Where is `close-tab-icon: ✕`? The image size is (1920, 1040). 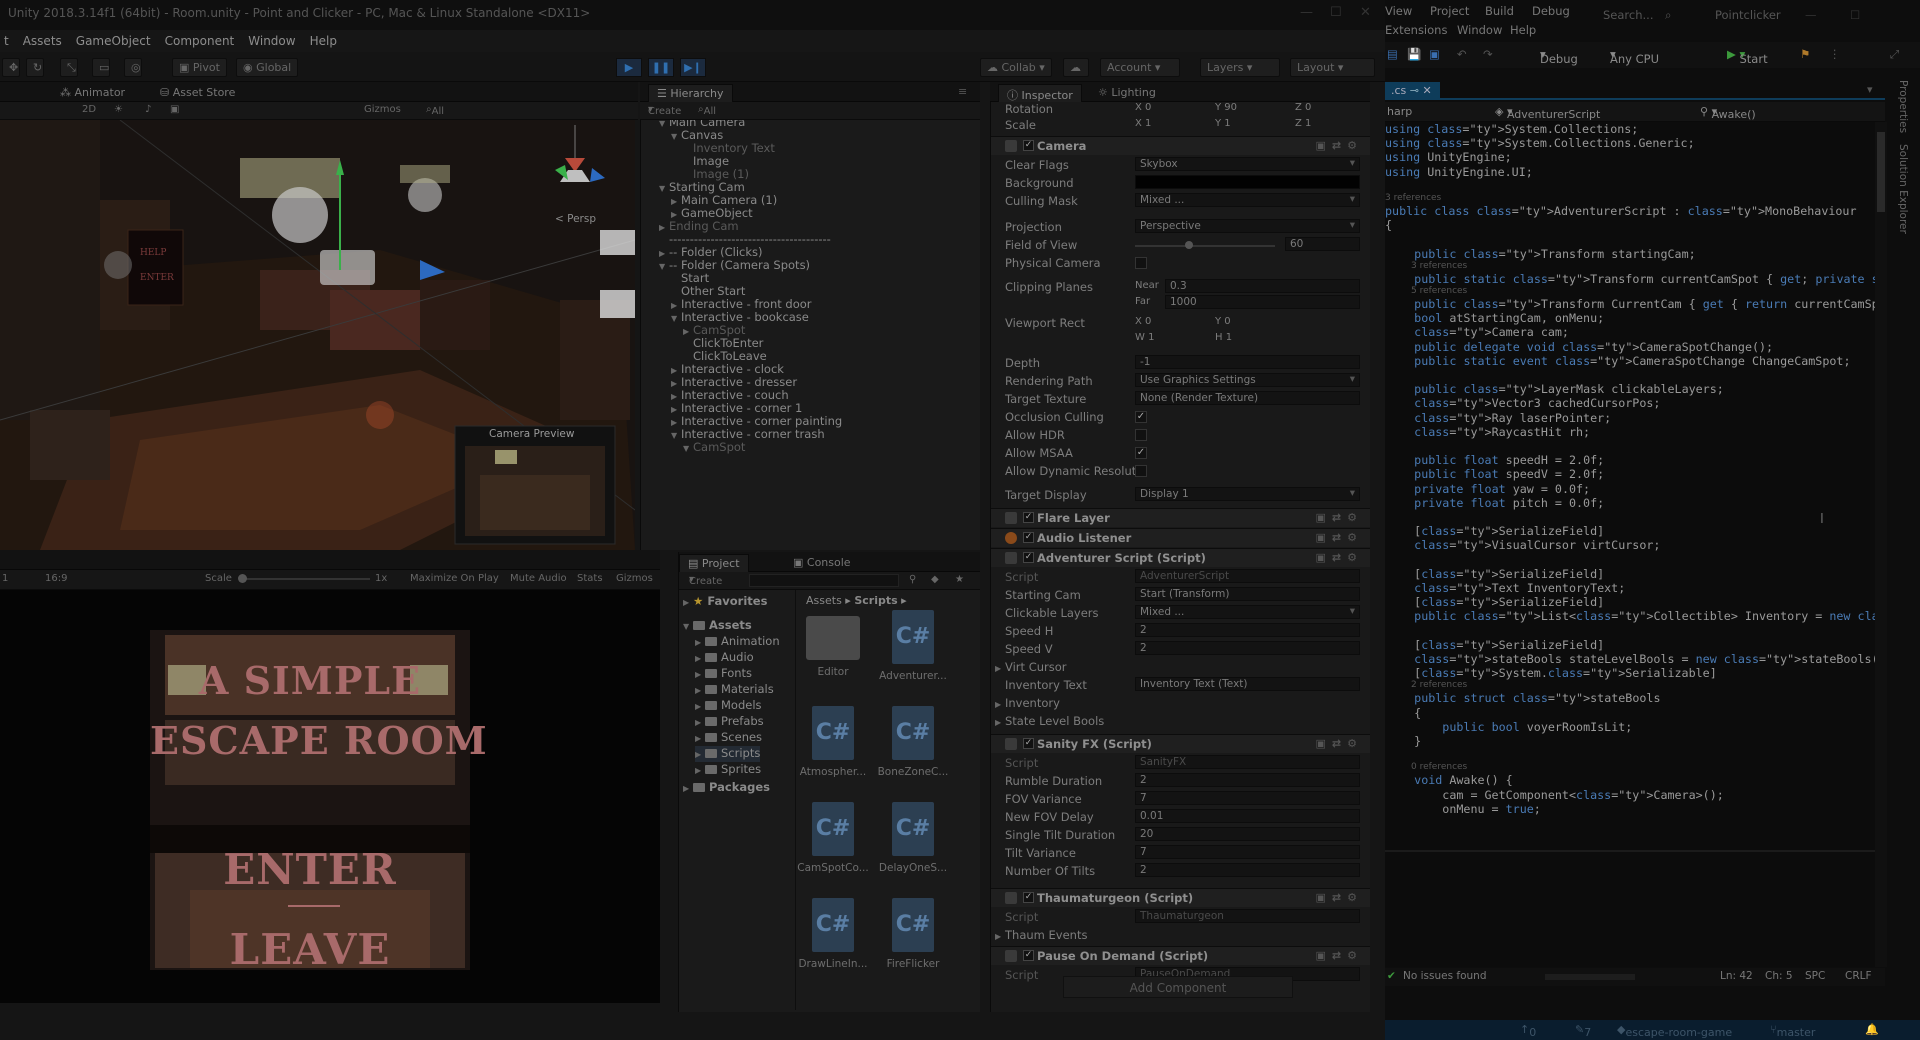
close-tab-icon: ✕ is located at coordinates (1427, 90).